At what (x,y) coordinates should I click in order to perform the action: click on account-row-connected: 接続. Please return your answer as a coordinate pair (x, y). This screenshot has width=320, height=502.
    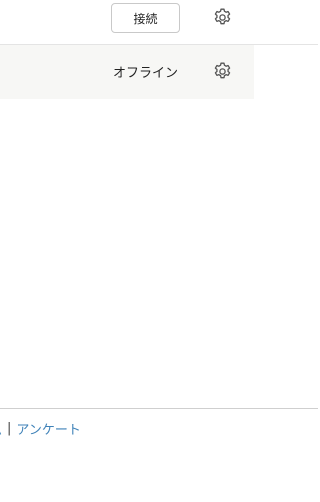
    Looking at the image, I should click on (159, 22).